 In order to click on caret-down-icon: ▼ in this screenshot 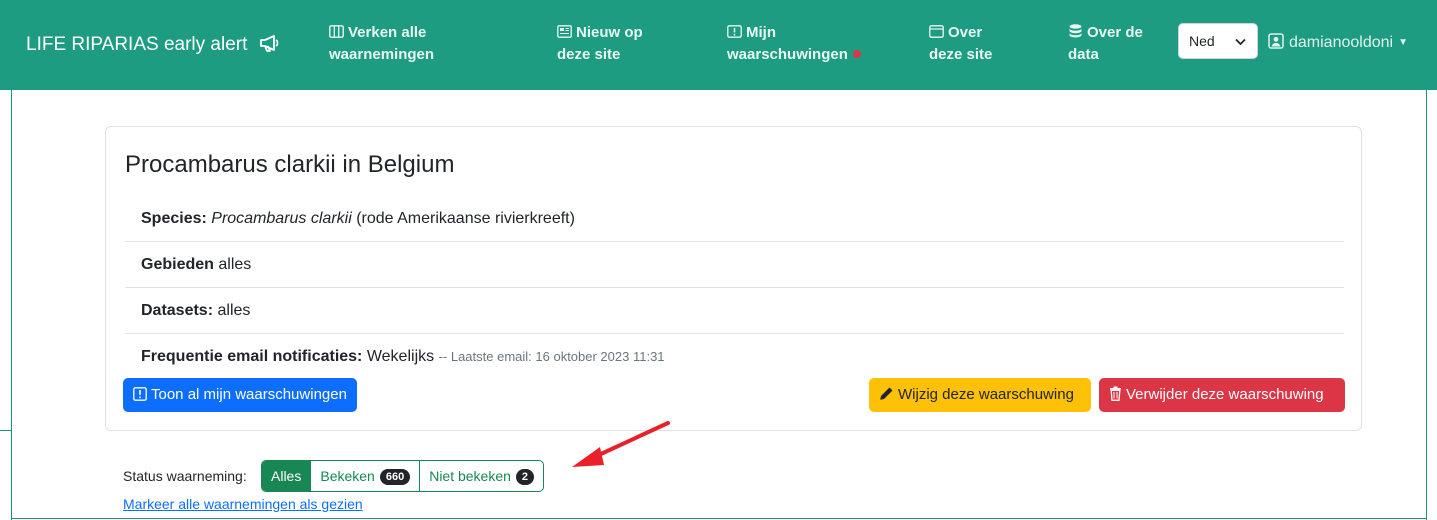, I will do `click(1403, 42)`.